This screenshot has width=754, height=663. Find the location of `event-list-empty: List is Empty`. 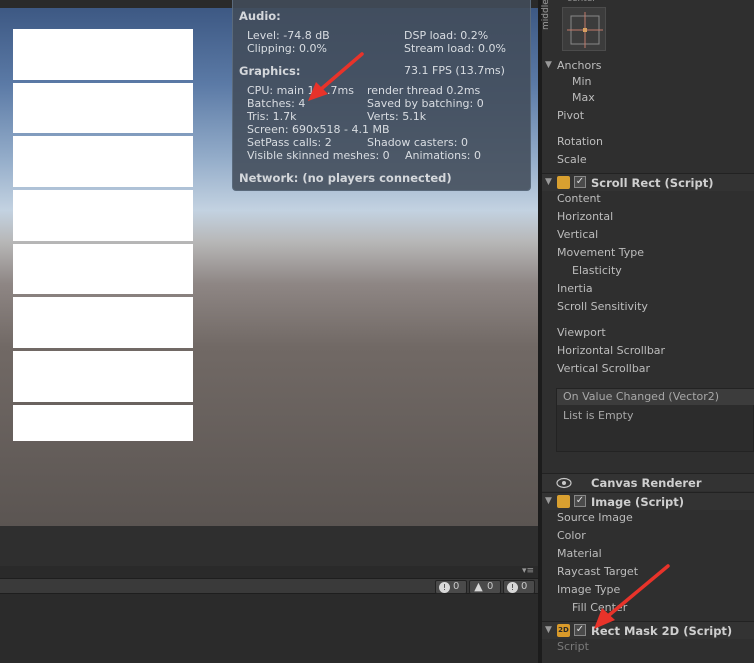

event-list-empty: List is Empty is located at coordinates (598, 415).